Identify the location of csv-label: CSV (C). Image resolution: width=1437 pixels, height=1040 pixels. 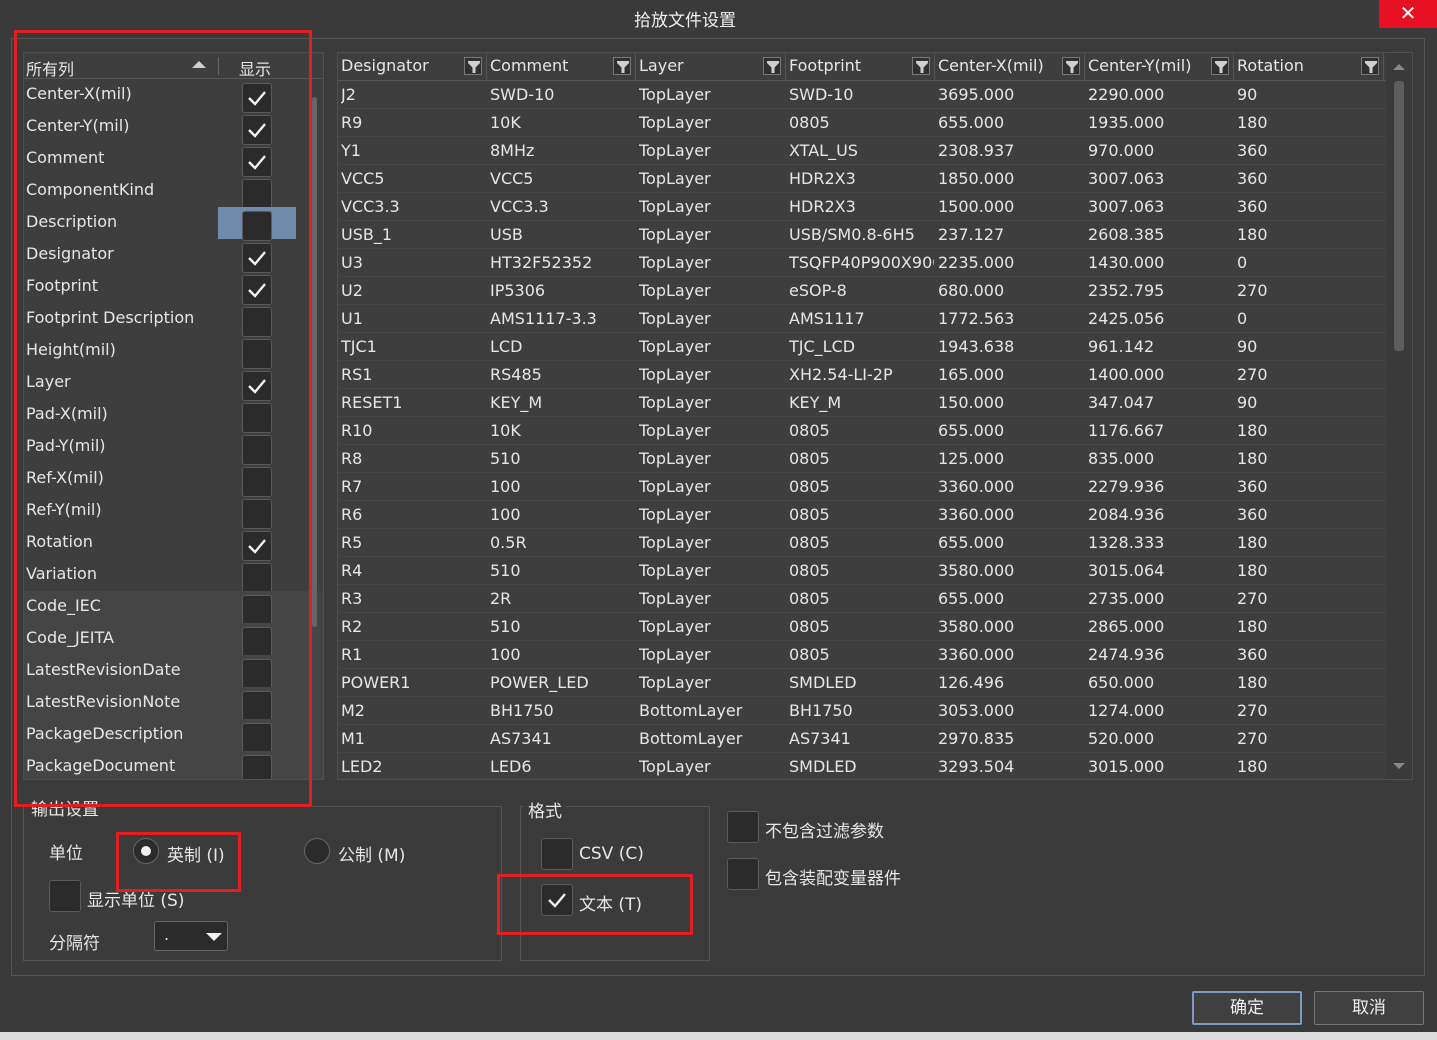
(611, 854).